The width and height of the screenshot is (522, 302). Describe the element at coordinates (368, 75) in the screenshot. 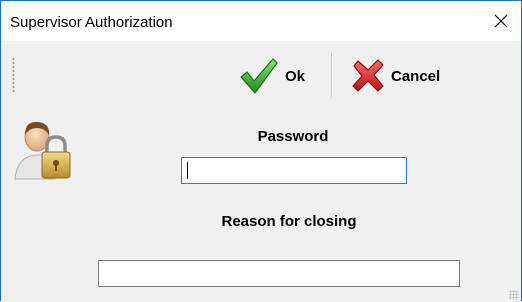

I see `red-x-icon` at that location.